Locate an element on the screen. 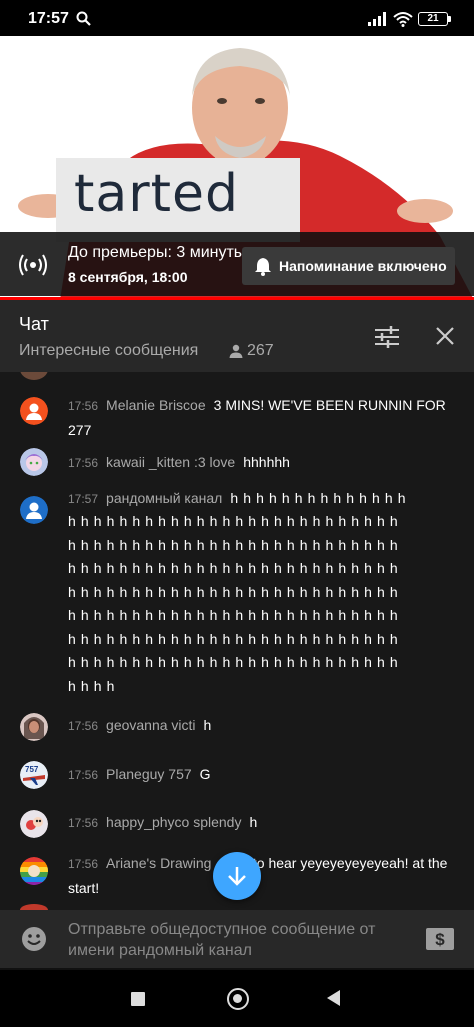 The image size is (474, 1027). signal-icon is located at coordinates (377, 19).